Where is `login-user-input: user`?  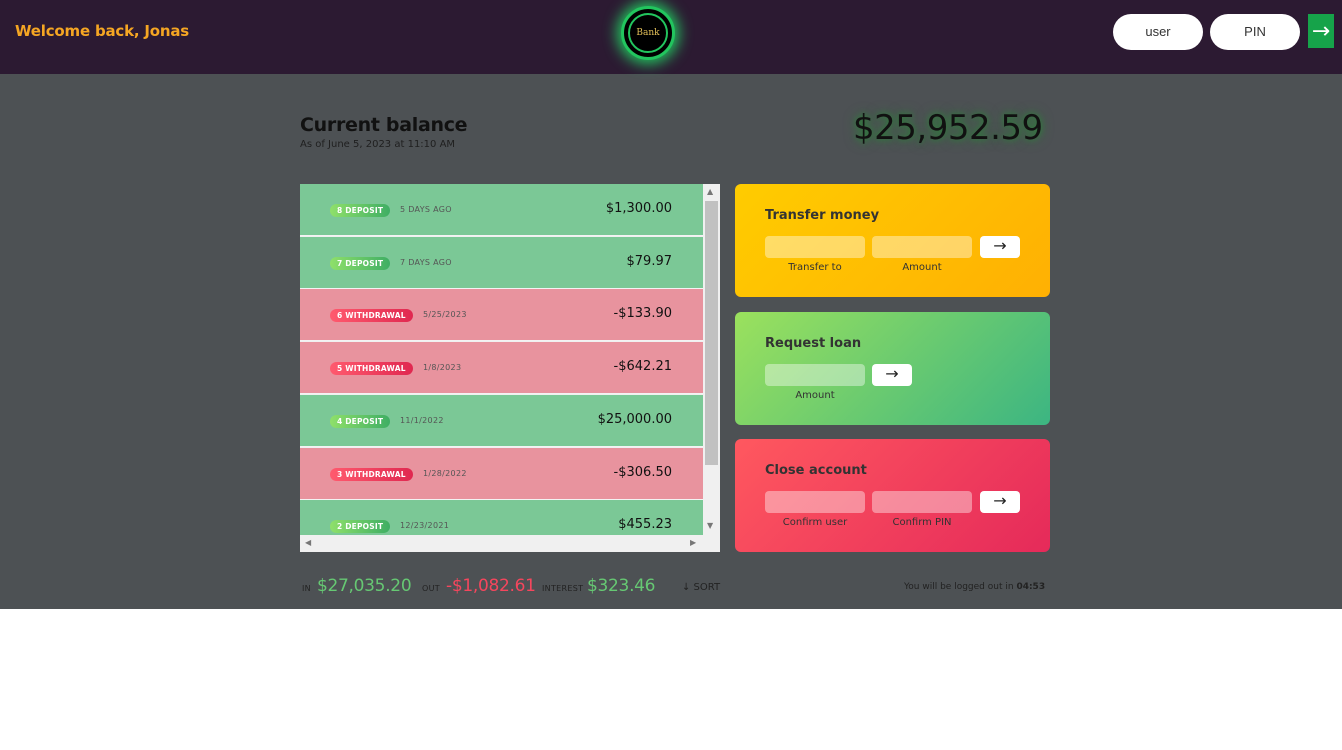 login-user-input: user is located at coordinates (1158, 32).